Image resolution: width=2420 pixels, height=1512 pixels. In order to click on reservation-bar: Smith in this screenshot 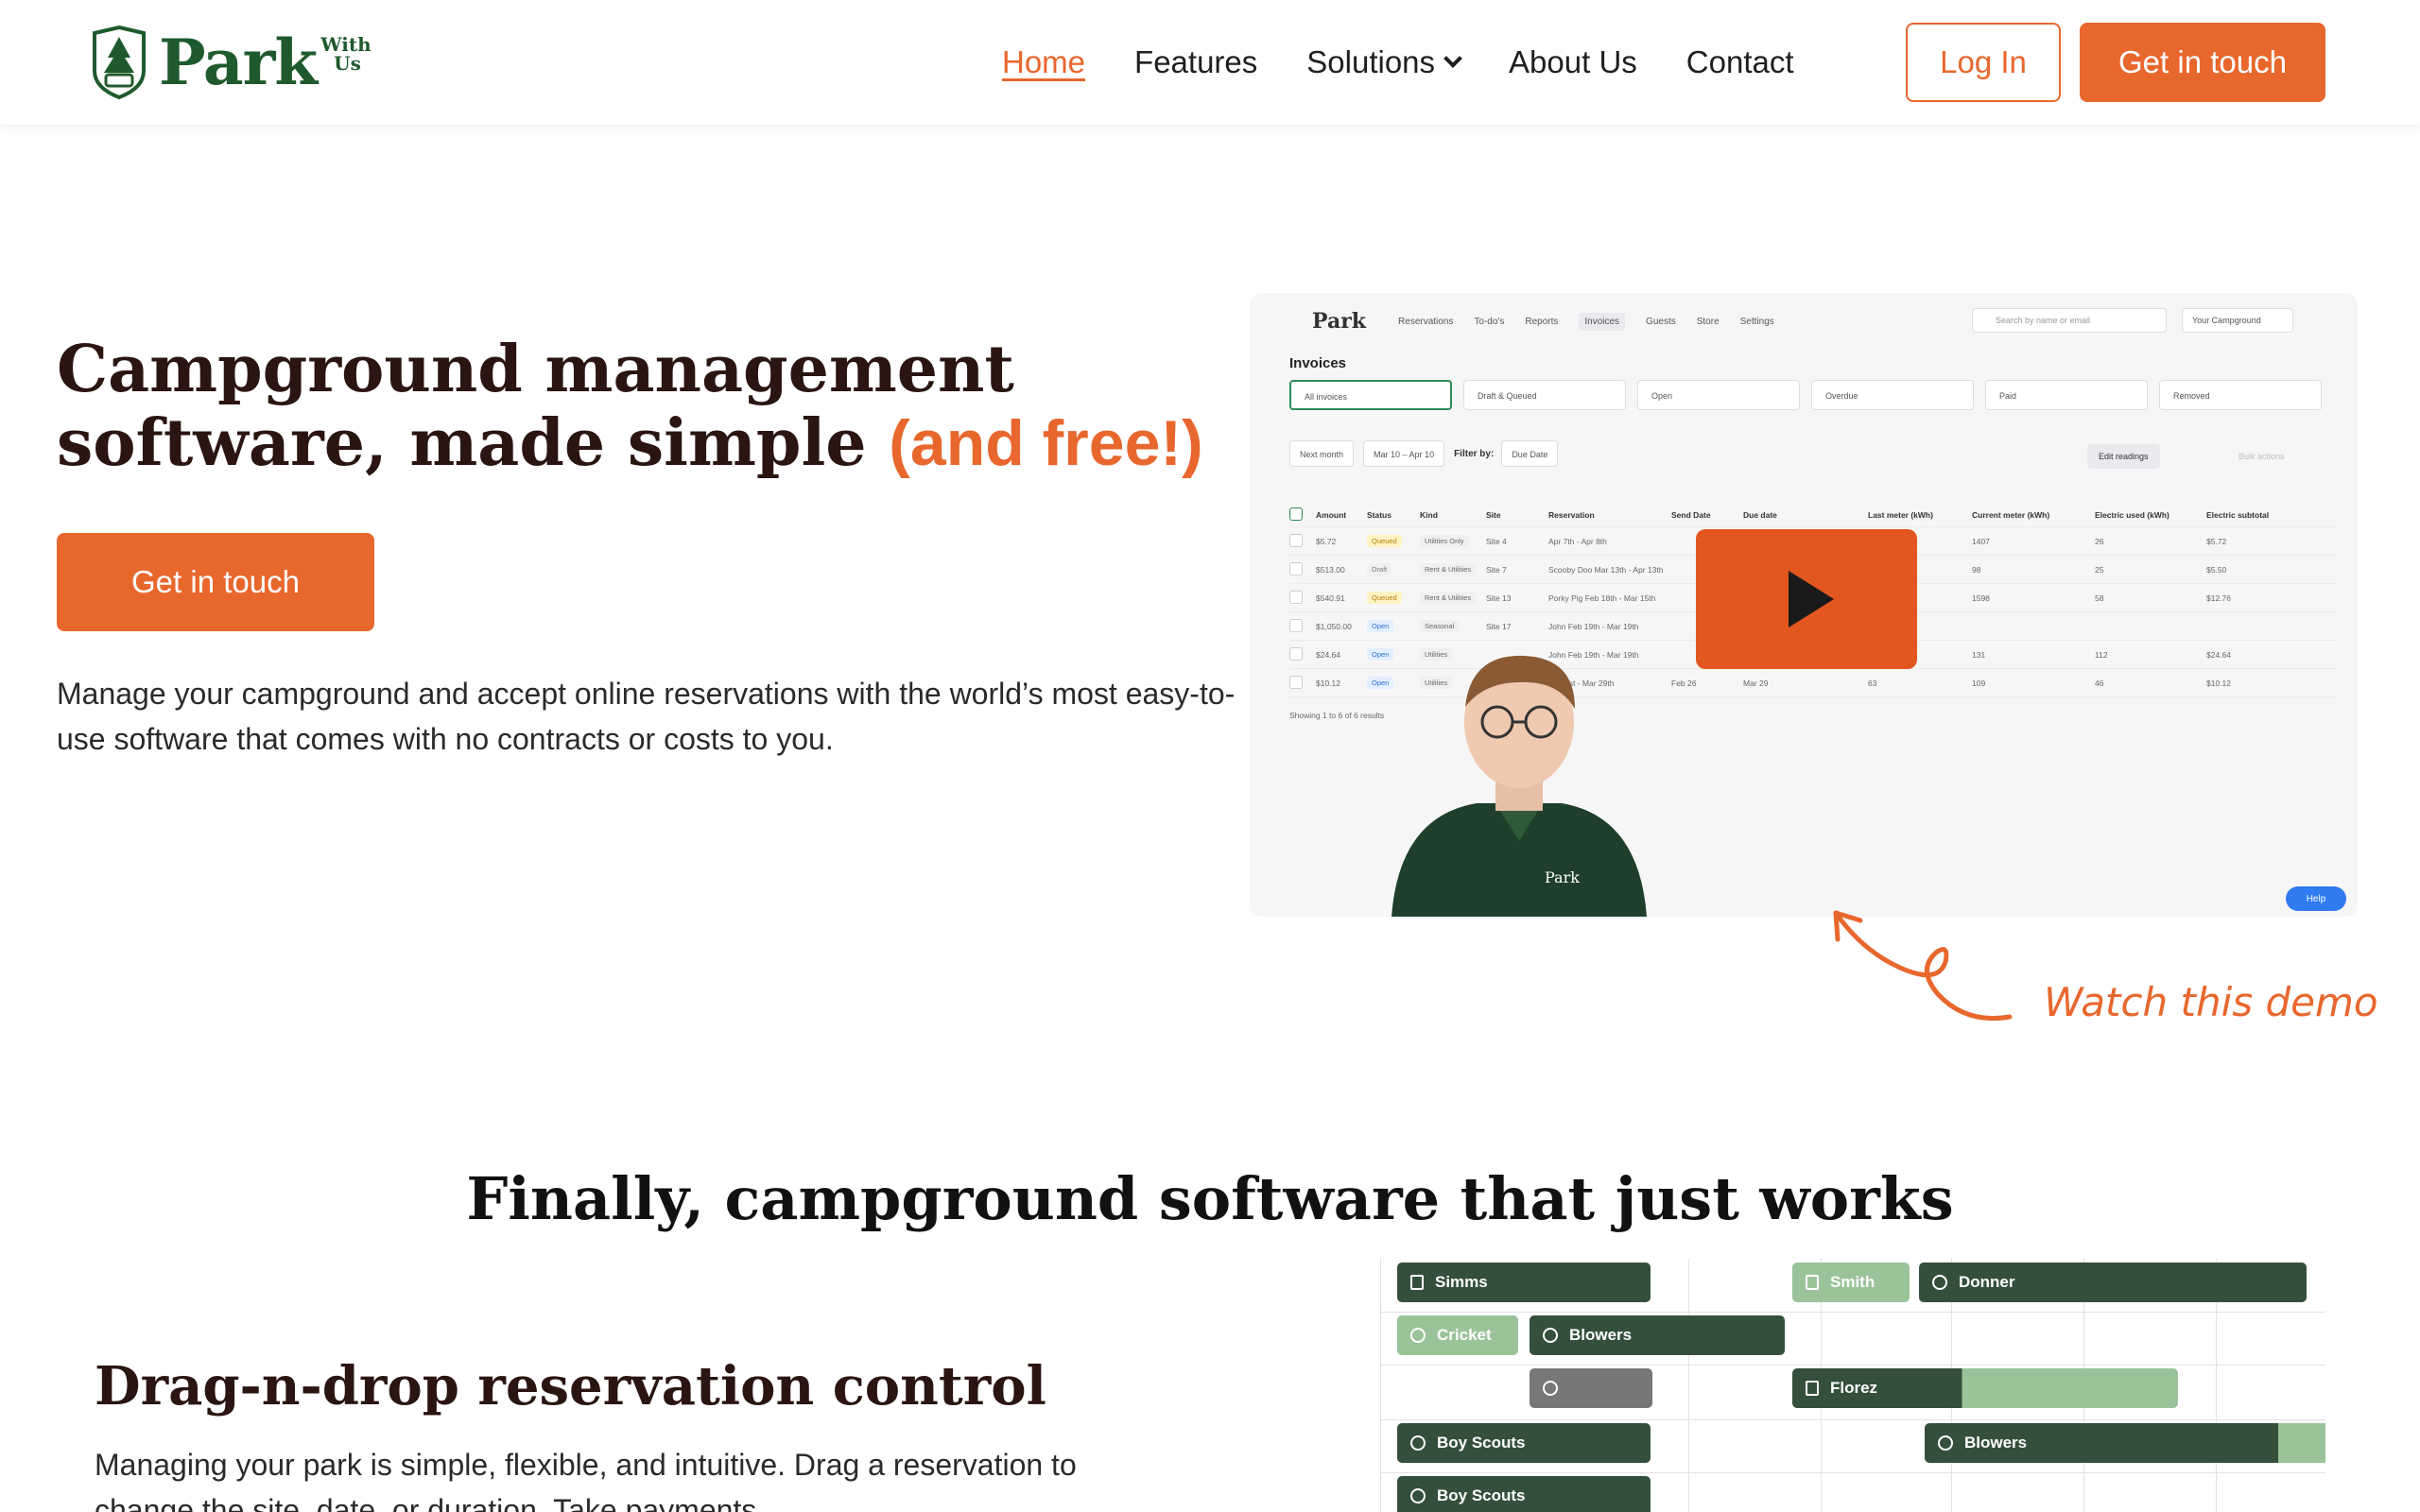, I will do `click(1851, 1282)`.